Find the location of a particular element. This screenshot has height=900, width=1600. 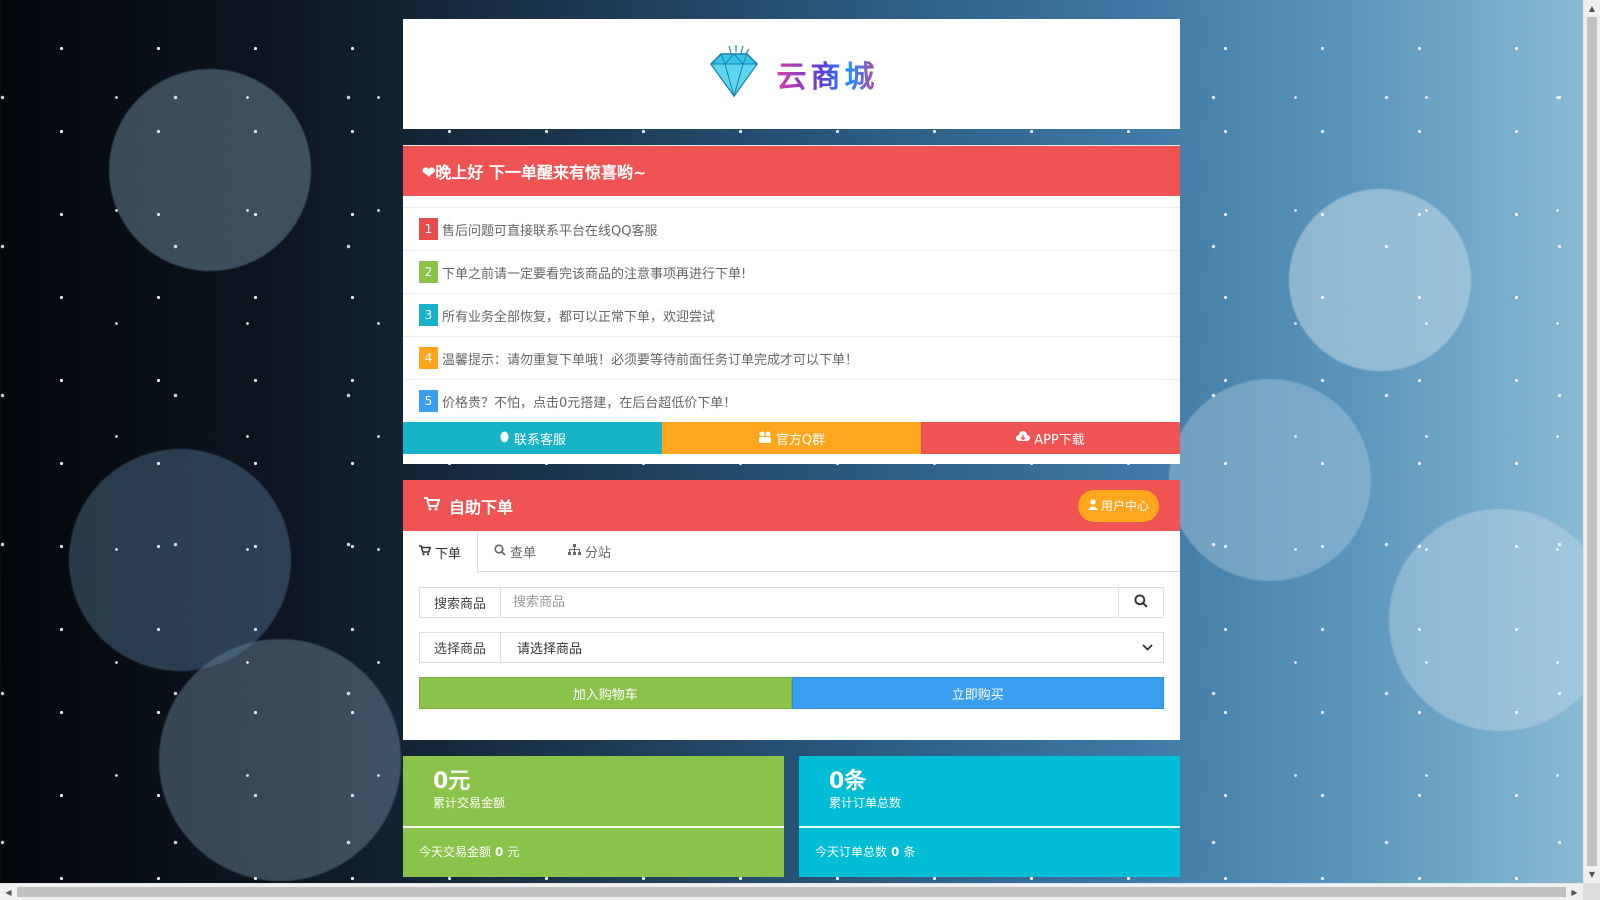

horizontal-scroll-thumb is located at coordinates (791, 892).